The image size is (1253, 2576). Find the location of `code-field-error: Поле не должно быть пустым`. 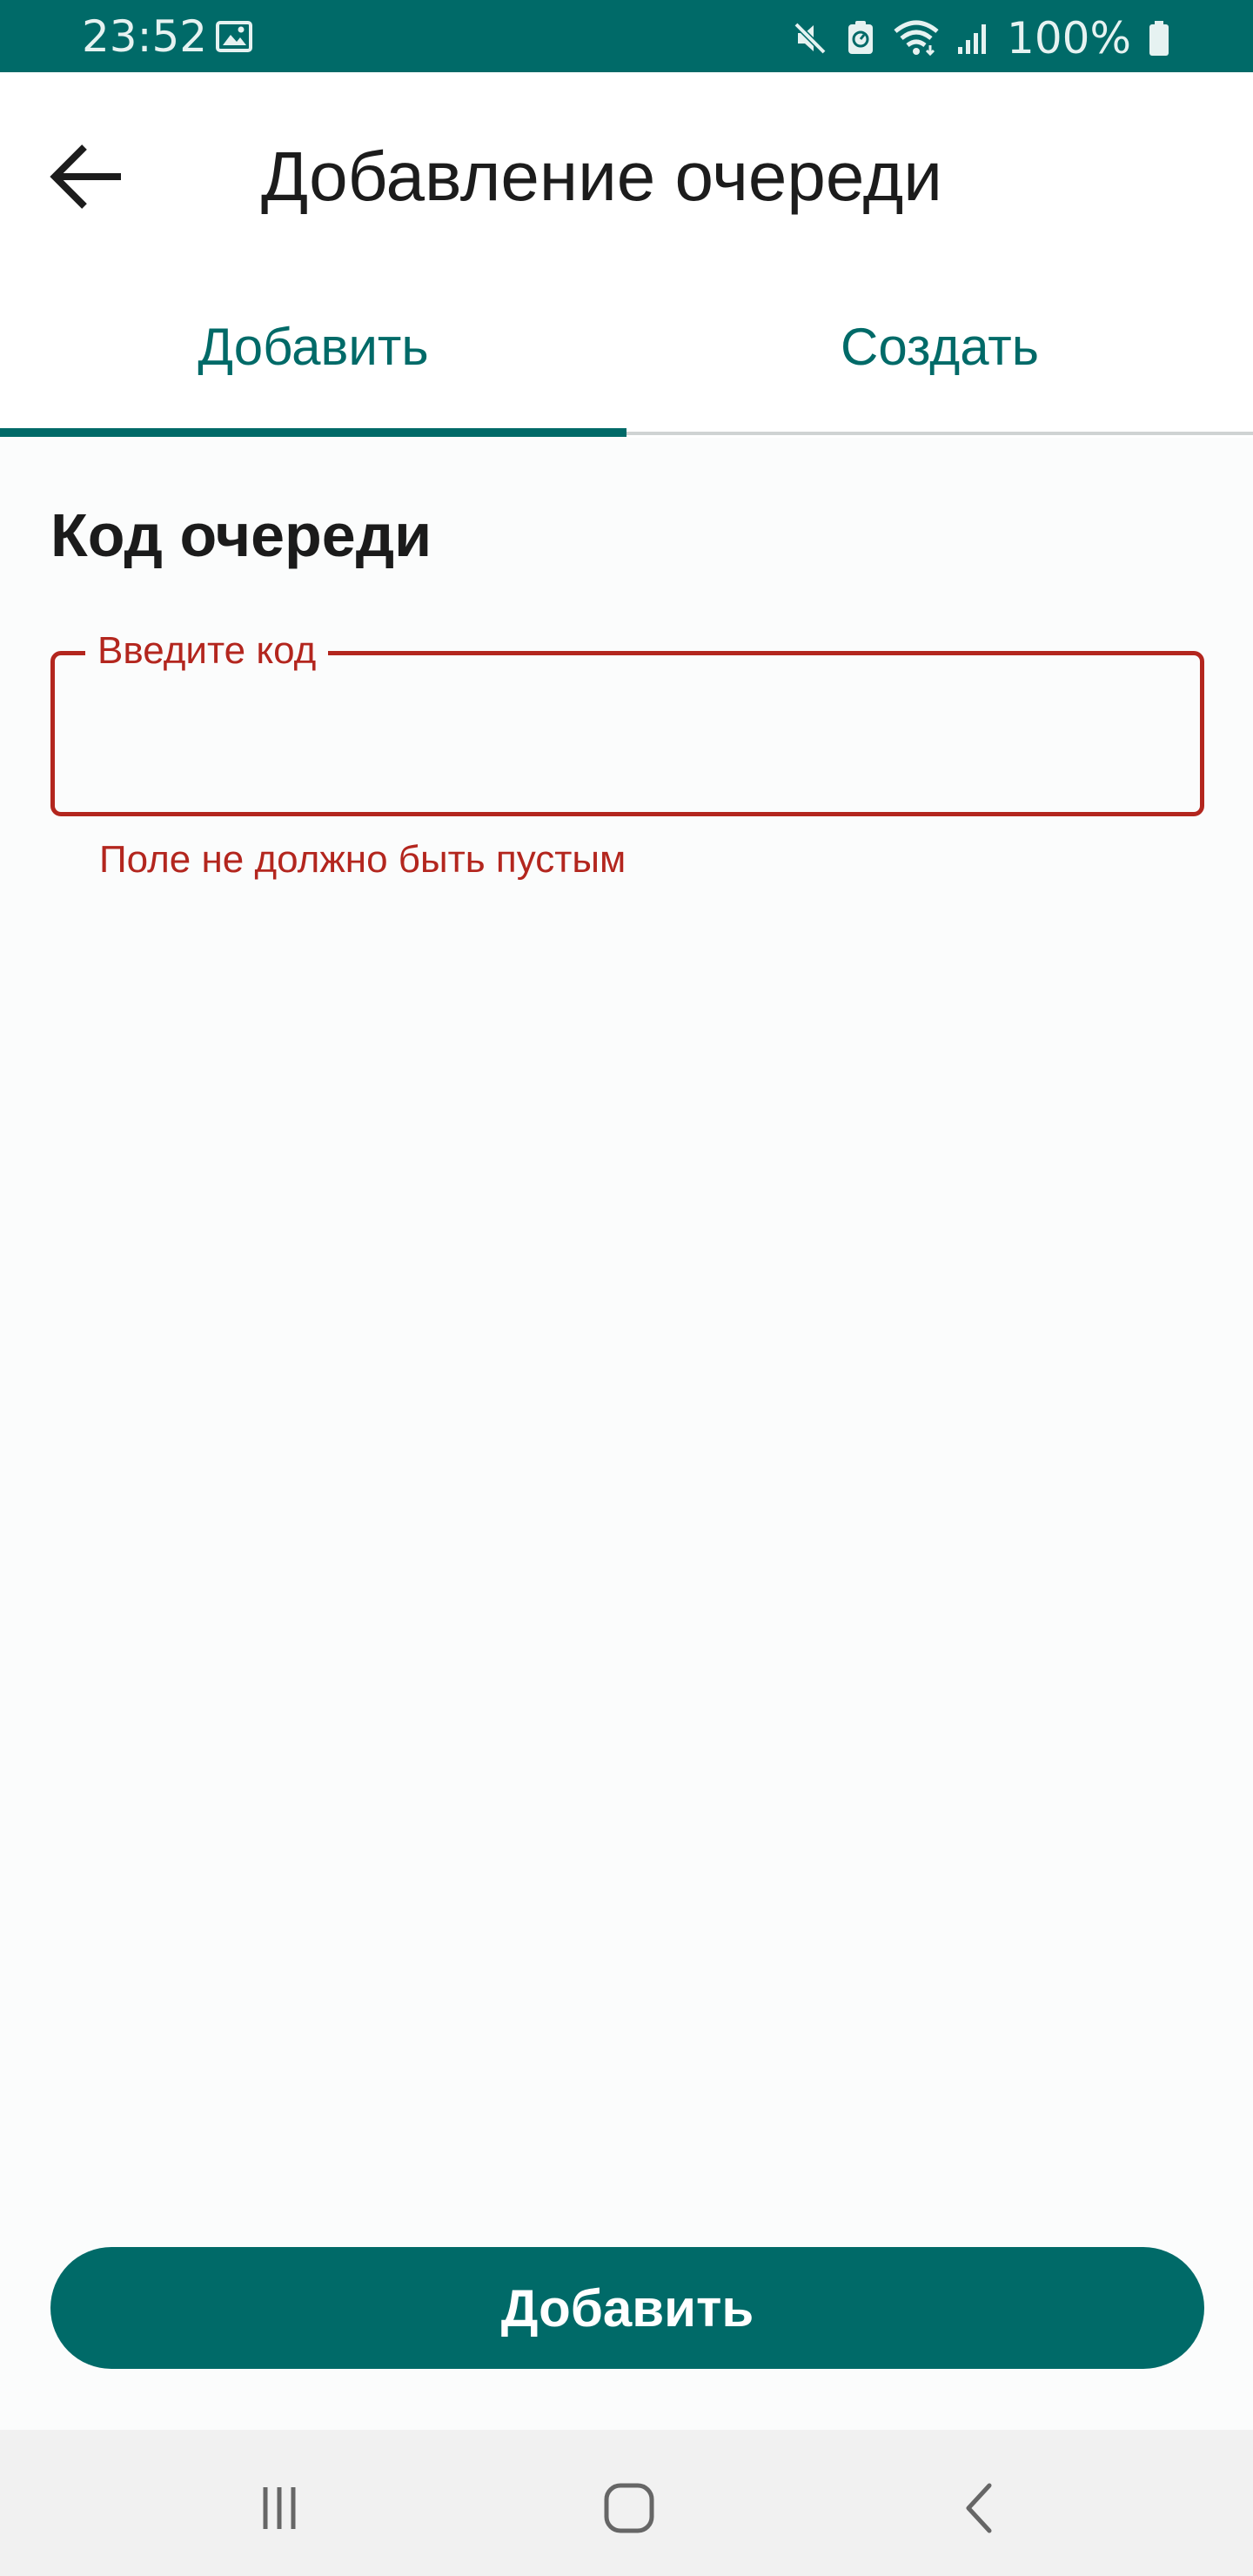

code-field-error: Поле не должно быть пустым is located at coordinates (362, 860).